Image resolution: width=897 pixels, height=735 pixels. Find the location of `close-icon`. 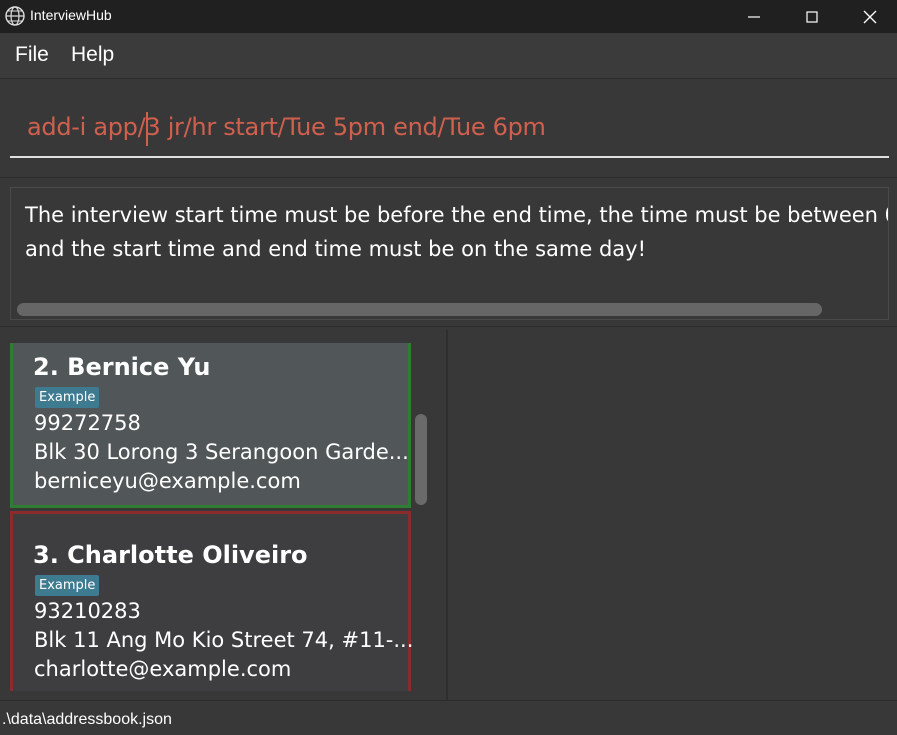

close-icon is located at coordinates (870, 16).